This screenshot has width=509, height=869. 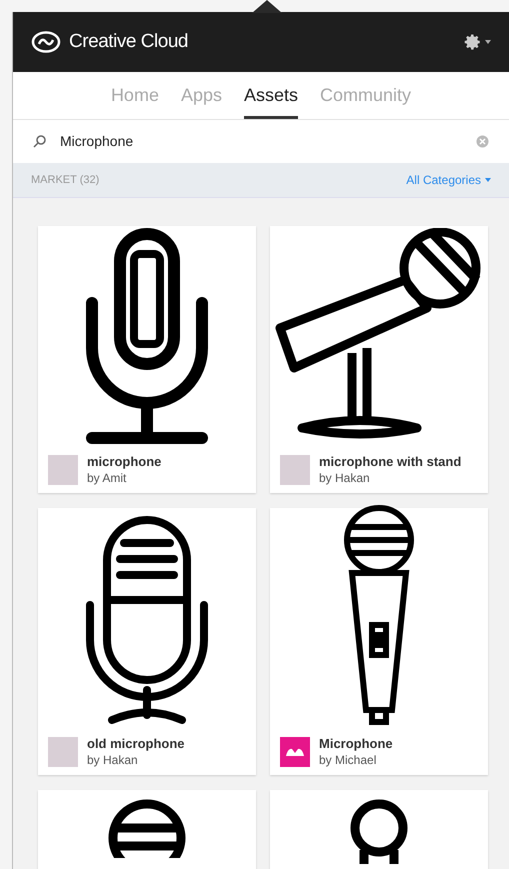 What do you see at coordinates (379, 359) in the screenshot?
I see `asset-card: microphone with stand by Hakan` at bounding box center [379, 359].